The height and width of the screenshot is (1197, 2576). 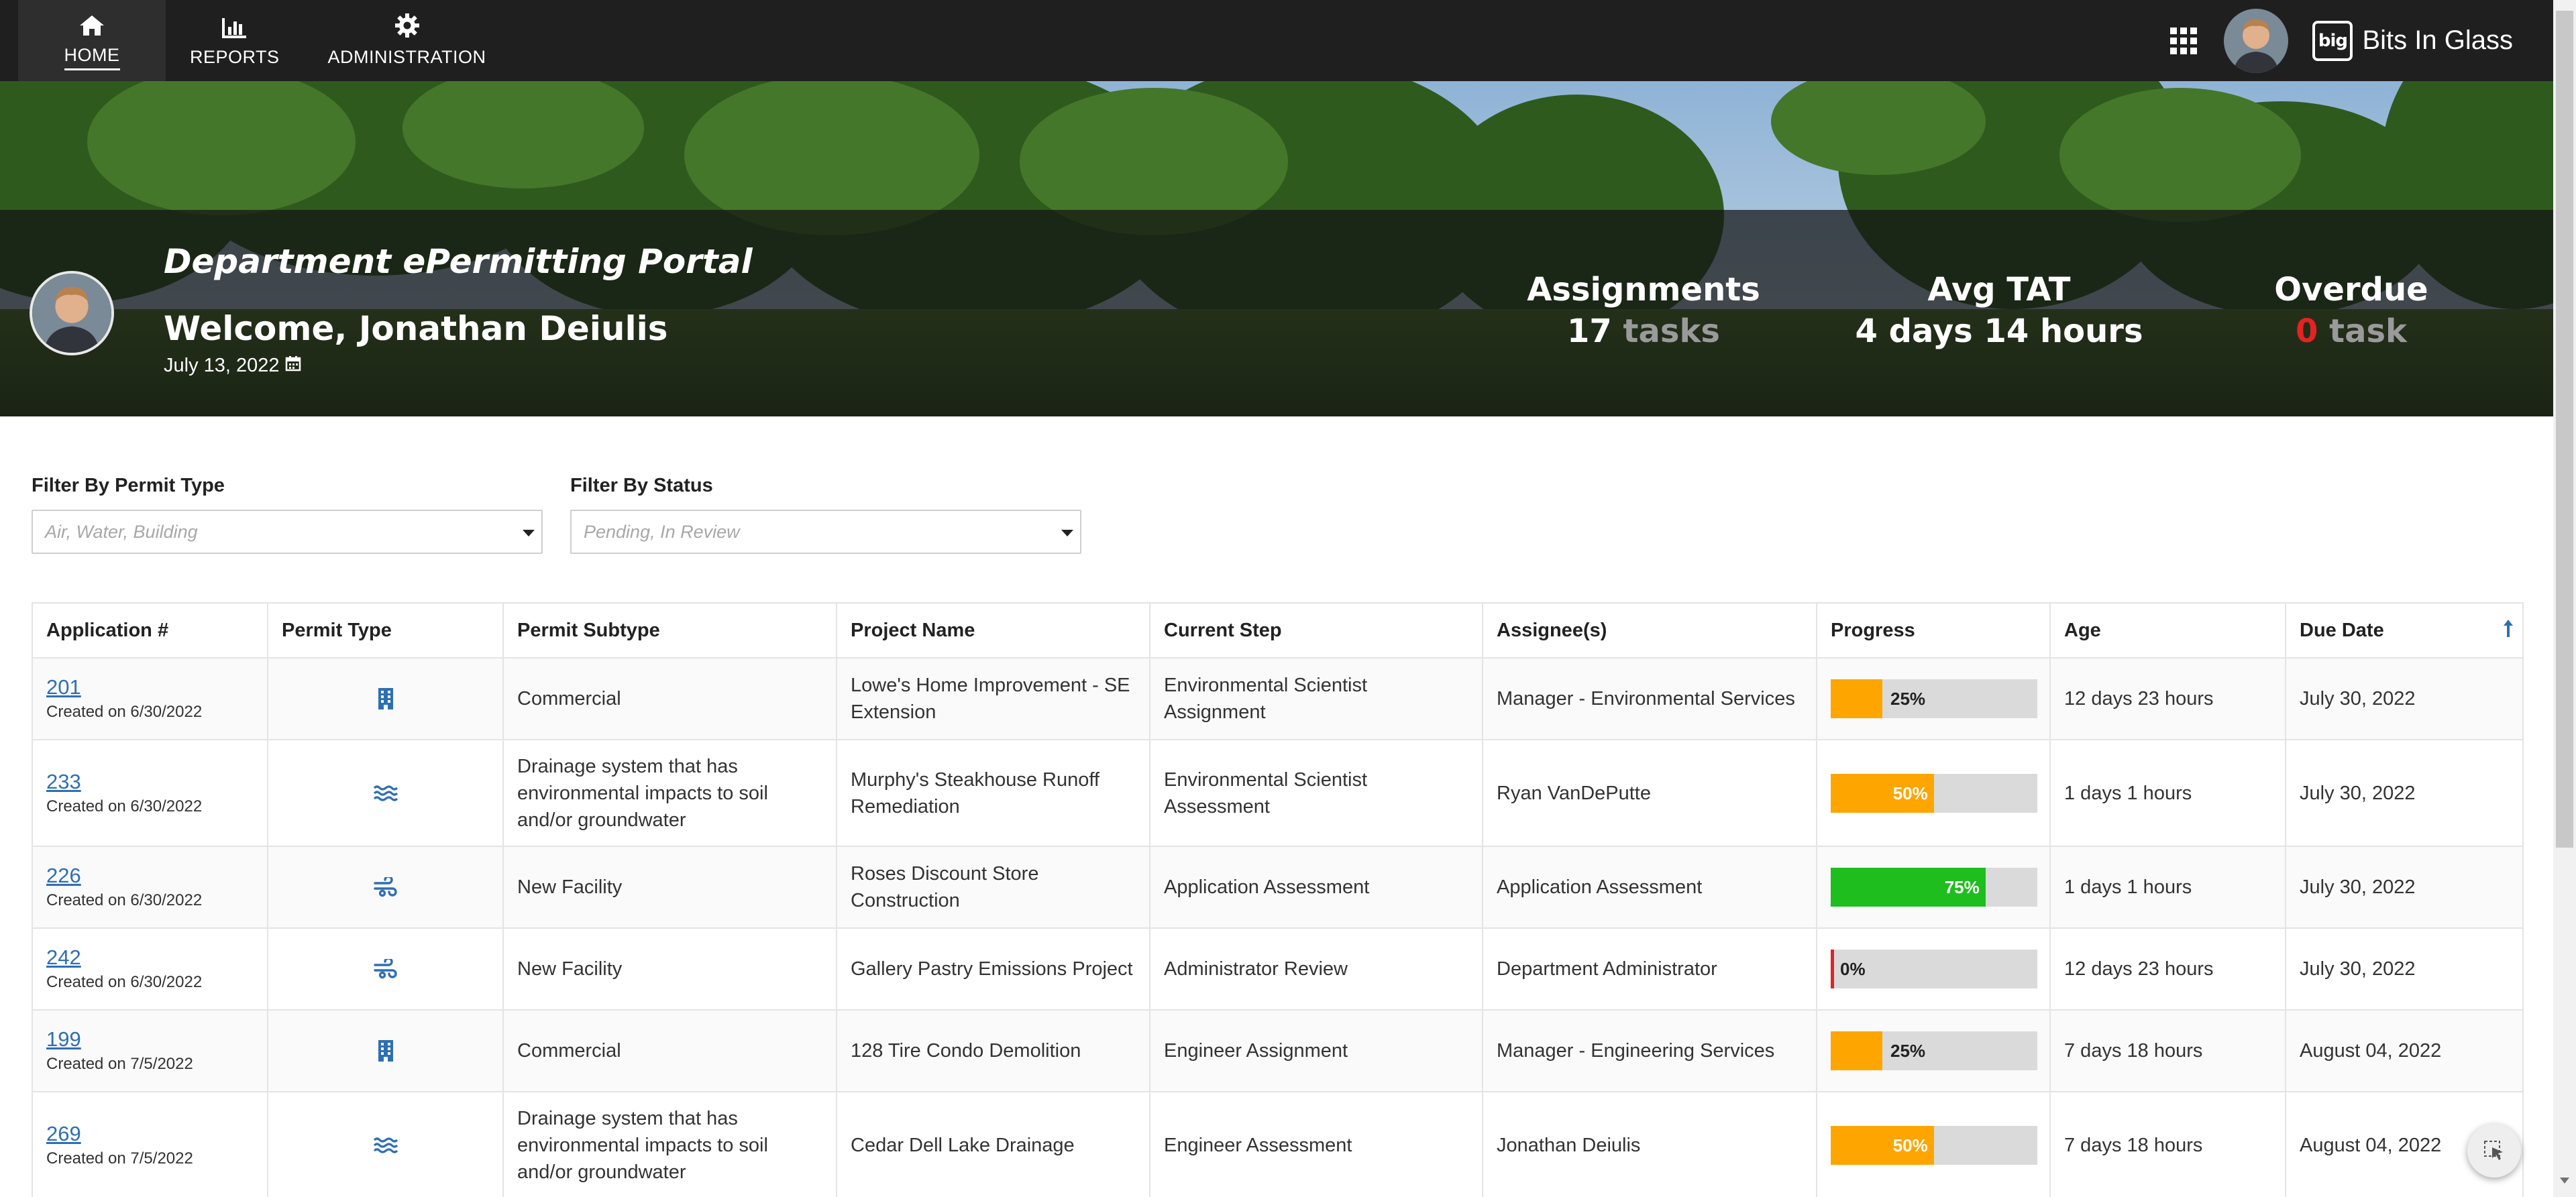 What do you see at coordinates (1933, 630) in the screenshot?
I see `col-progress: Progress` at bounding box center [1933, 630].